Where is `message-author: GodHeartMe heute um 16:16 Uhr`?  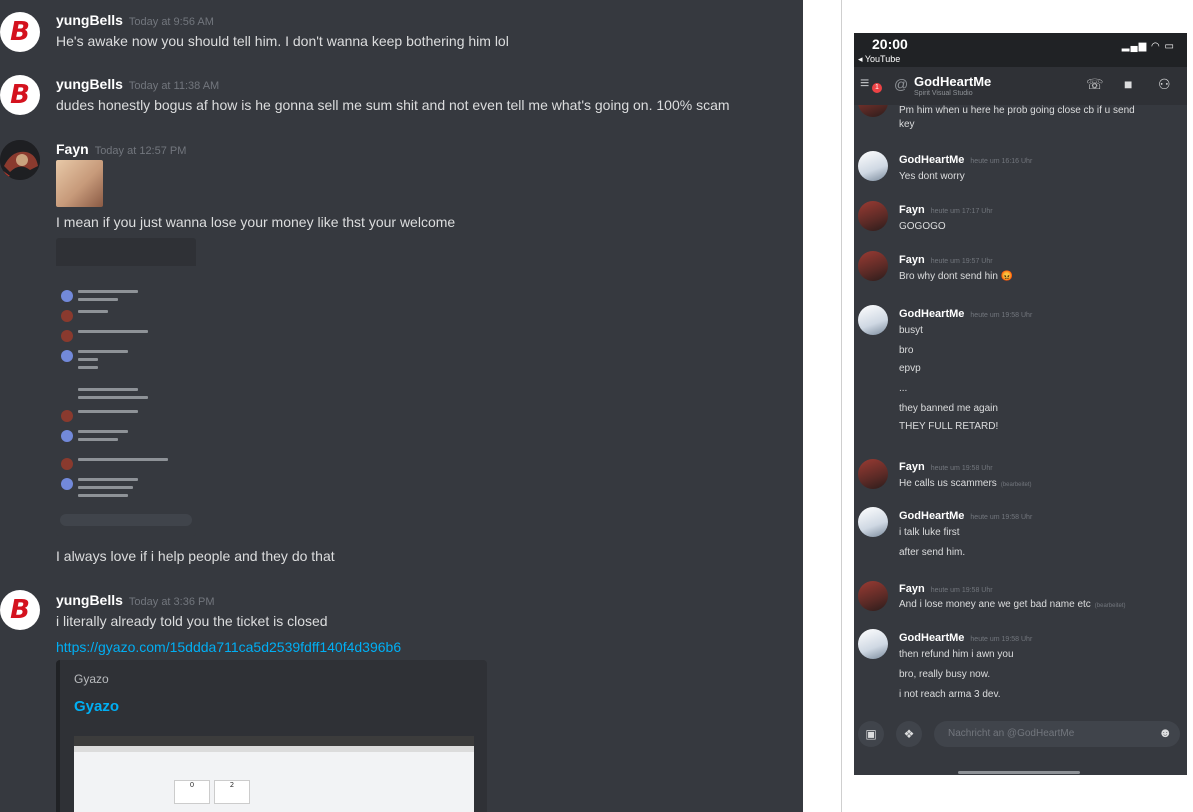
message-author: GodHeartMe heute um 16:16 Uhr is located at coordinates (965, 160).